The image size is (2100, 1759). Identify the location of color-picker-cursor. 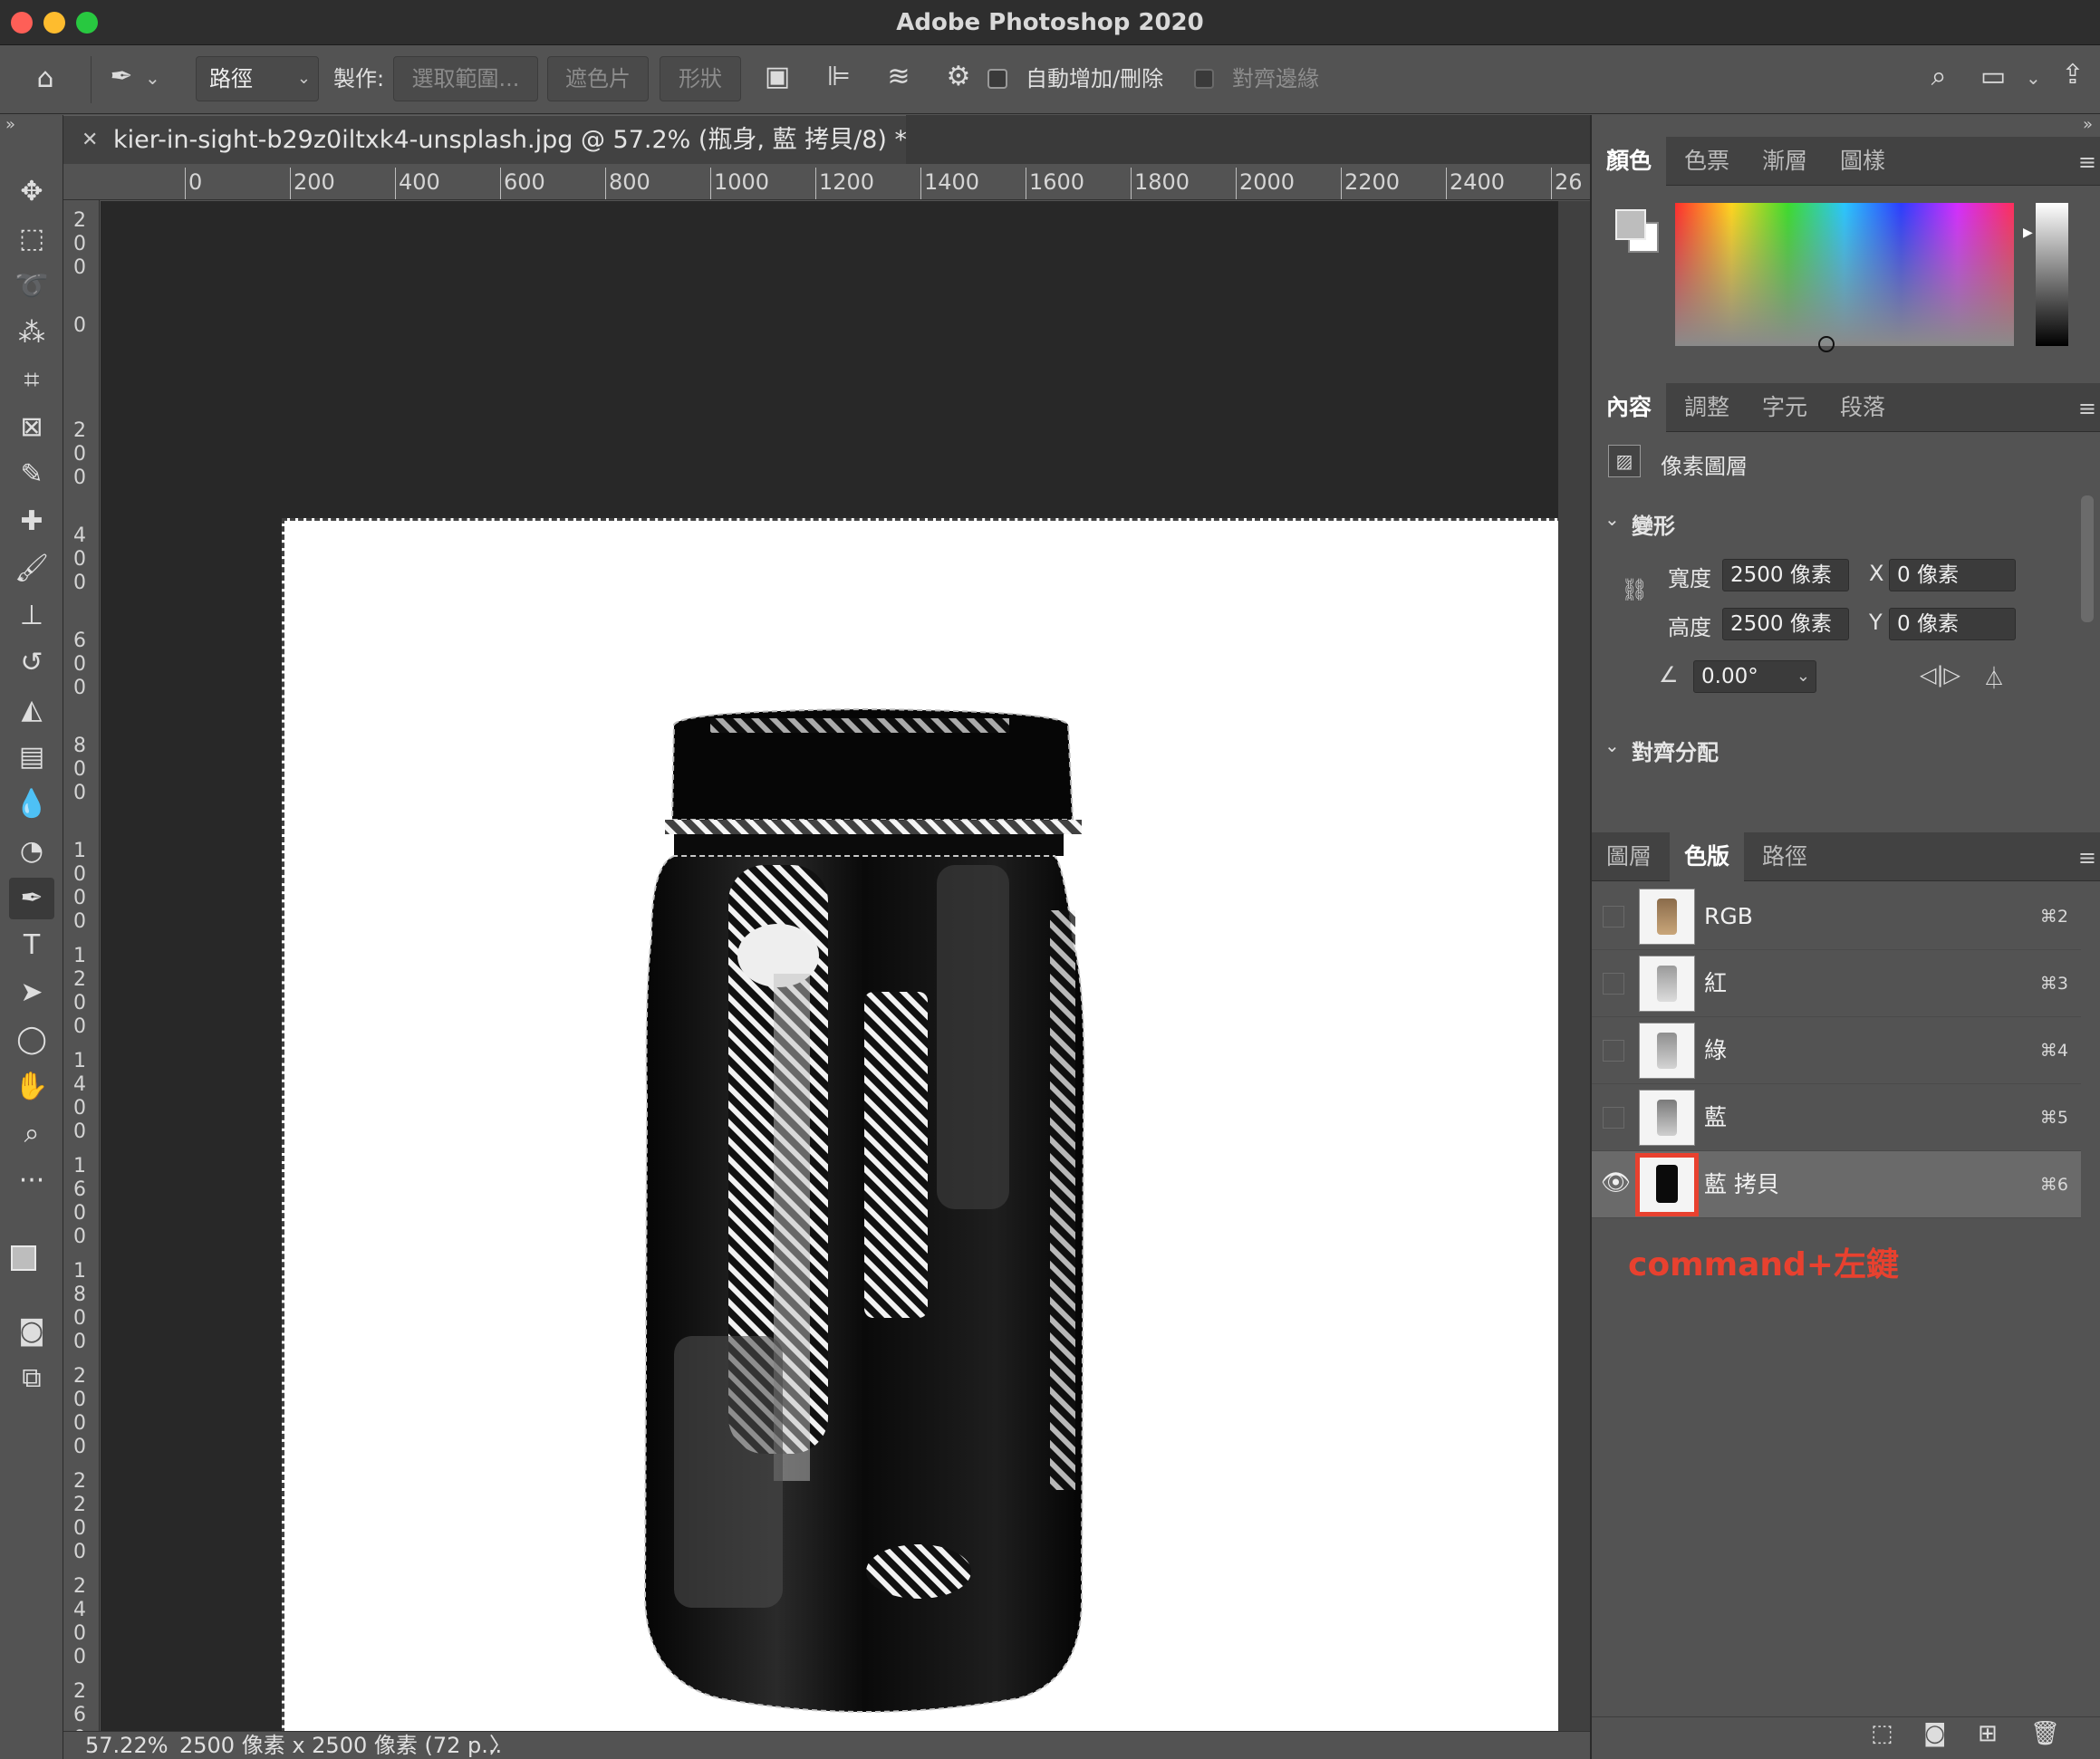
(1826, 344).